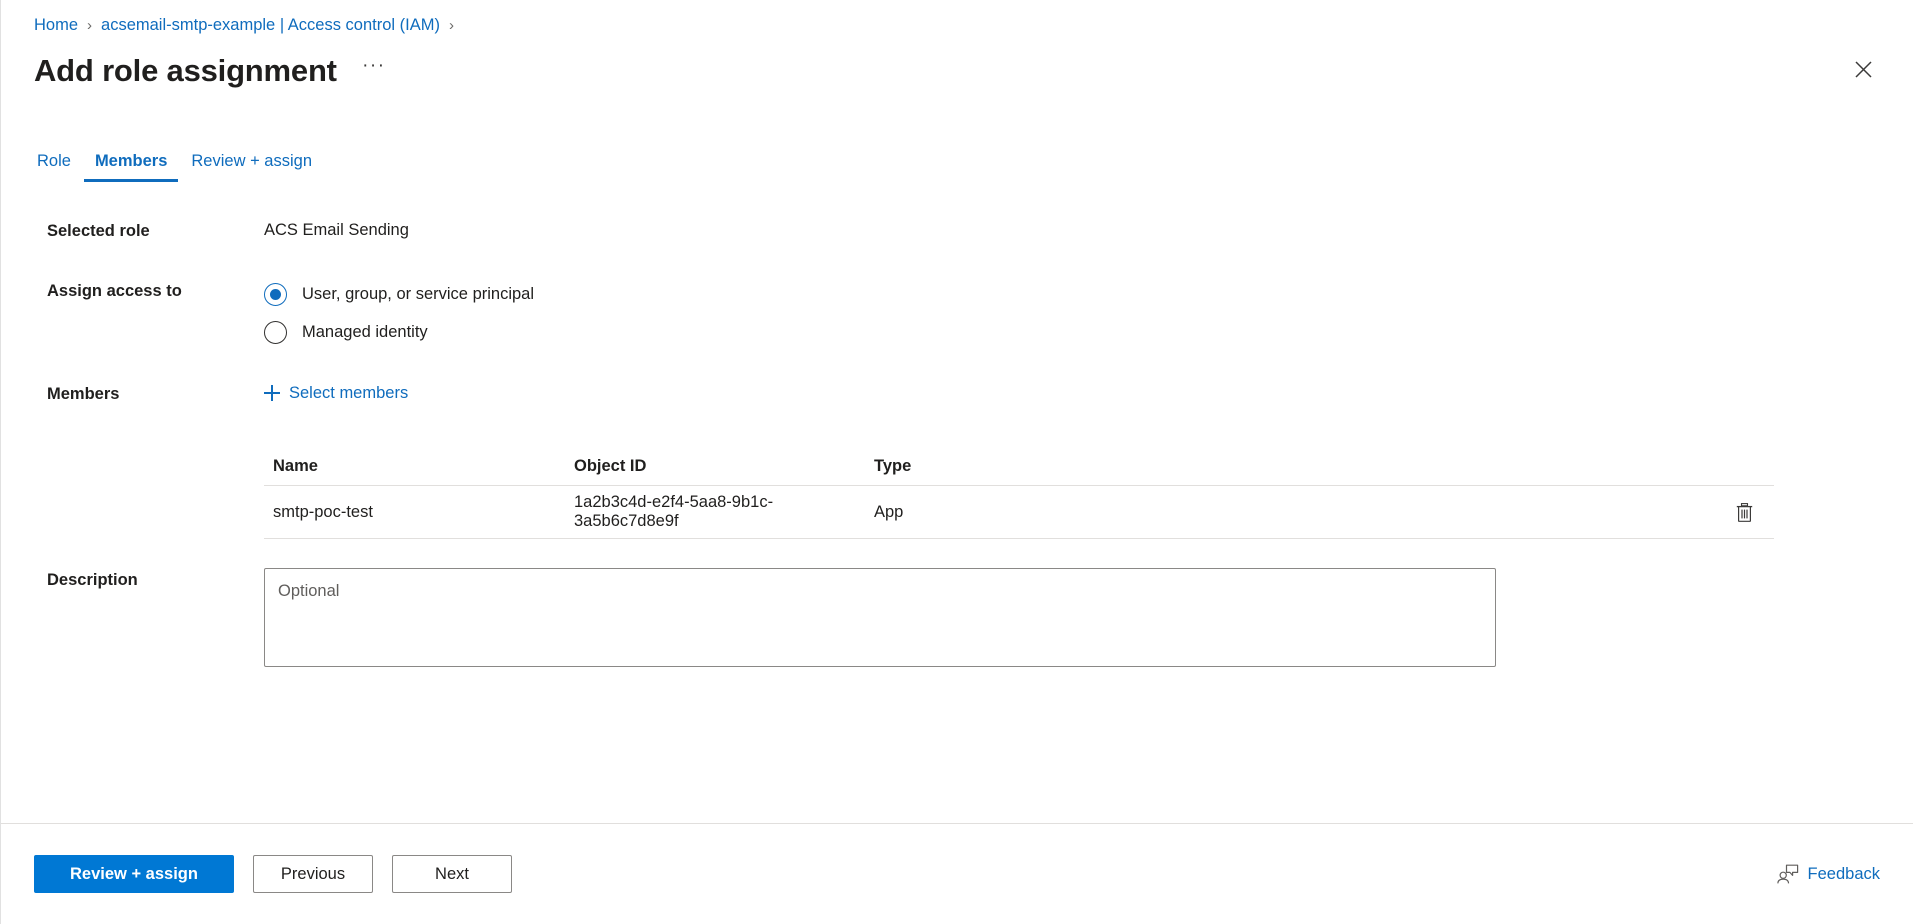  What do you see at coordinates (418, 294) in the screenshot?
I see `radio-label-user-group-service-principal: User, group, or service principal` at bounding box center [418, 294].